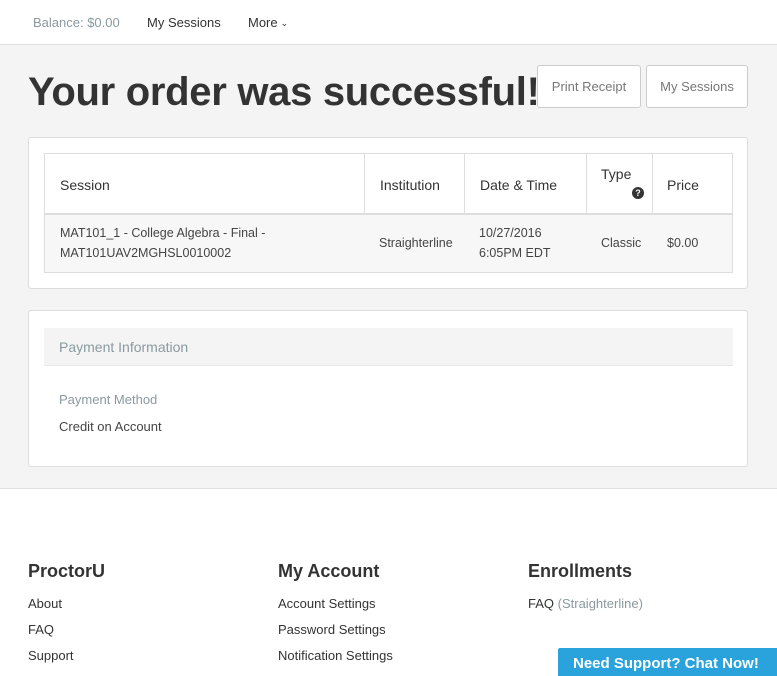  Describe the element at coordinates (66, 655) in the screenshot. I see `footer-link-support: Support` at that location.